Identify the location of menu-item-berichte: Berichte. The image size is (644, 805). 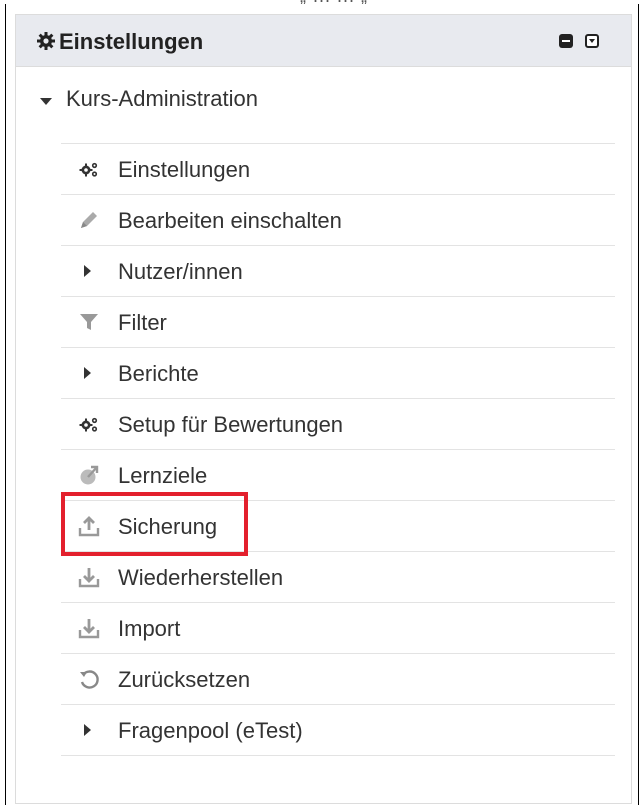
(338, 373).